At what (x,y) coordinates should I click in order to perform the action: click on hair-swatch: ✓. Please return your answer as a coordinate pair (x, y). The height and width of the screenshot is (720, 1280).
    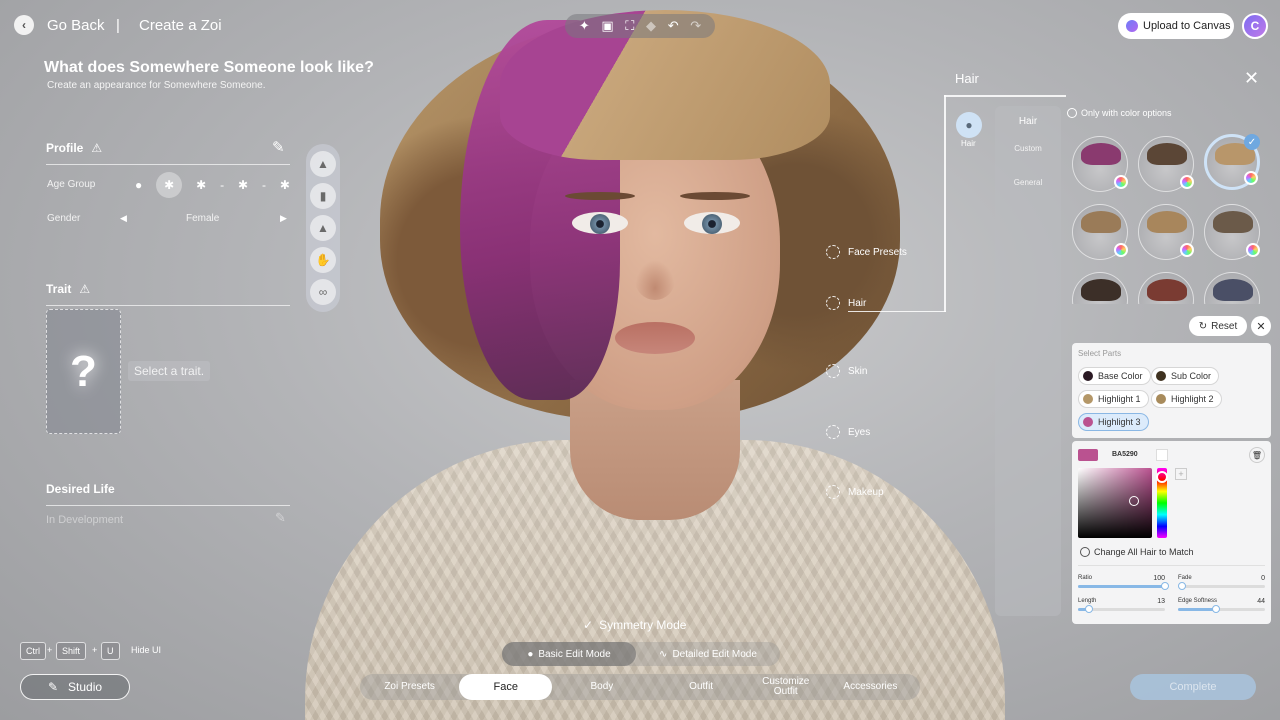
    Looking at the image, I should click on (1232, 162).